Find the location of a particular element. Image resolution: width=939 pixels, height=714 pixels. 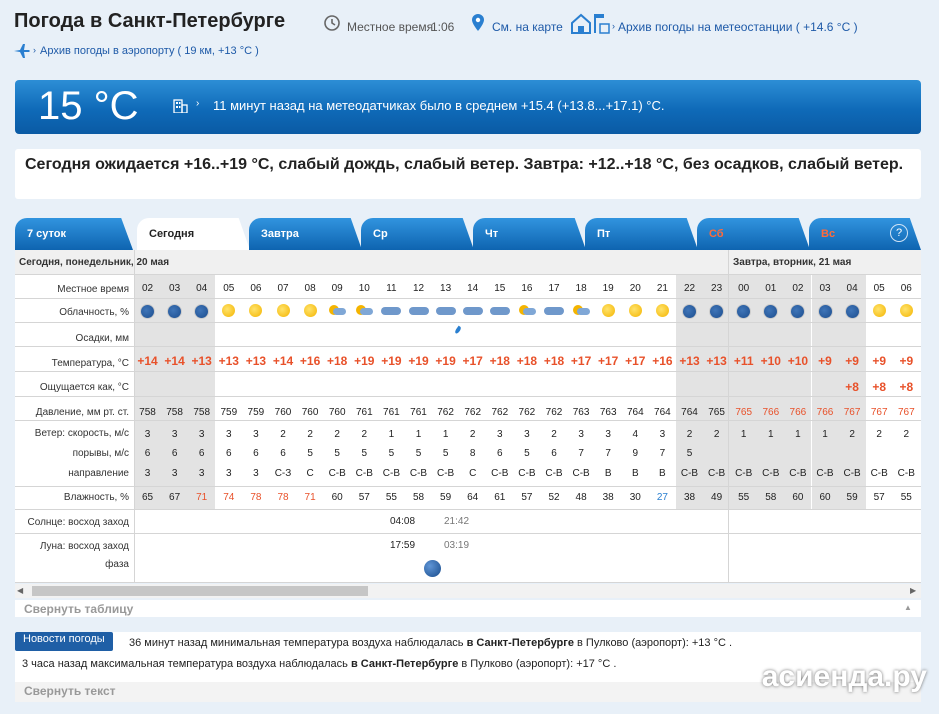

cell-hour: 09 is located at coordinates (337, 288).